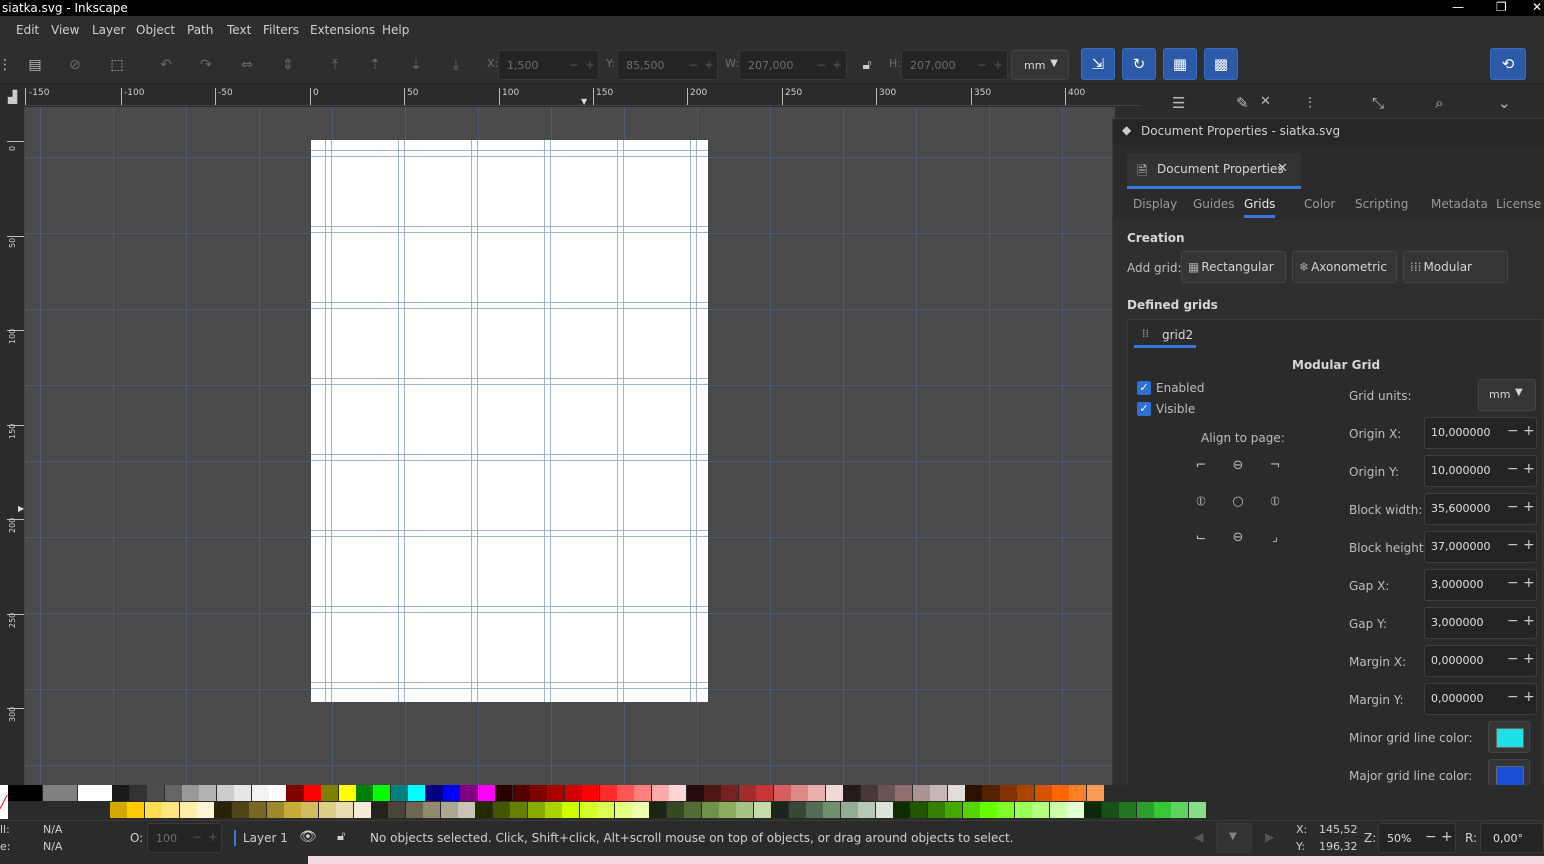 This screenshot has height=864, width=1544. Describe the element at coordinates (1480, 585) in the screenshot. I see `gap-x-field: 3,000000 − +` at that location.